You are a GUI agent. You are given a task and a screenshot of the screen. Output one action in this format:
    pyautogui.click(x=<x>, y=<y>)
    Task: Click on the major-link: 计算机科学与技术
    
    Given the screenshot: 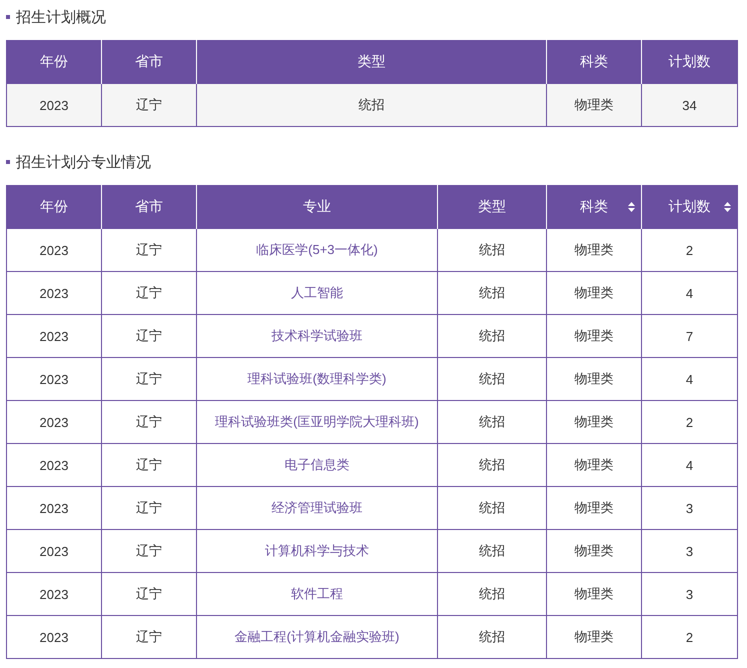 What is the action you would take?
    pyautogui.click(x=317, y=550)
    